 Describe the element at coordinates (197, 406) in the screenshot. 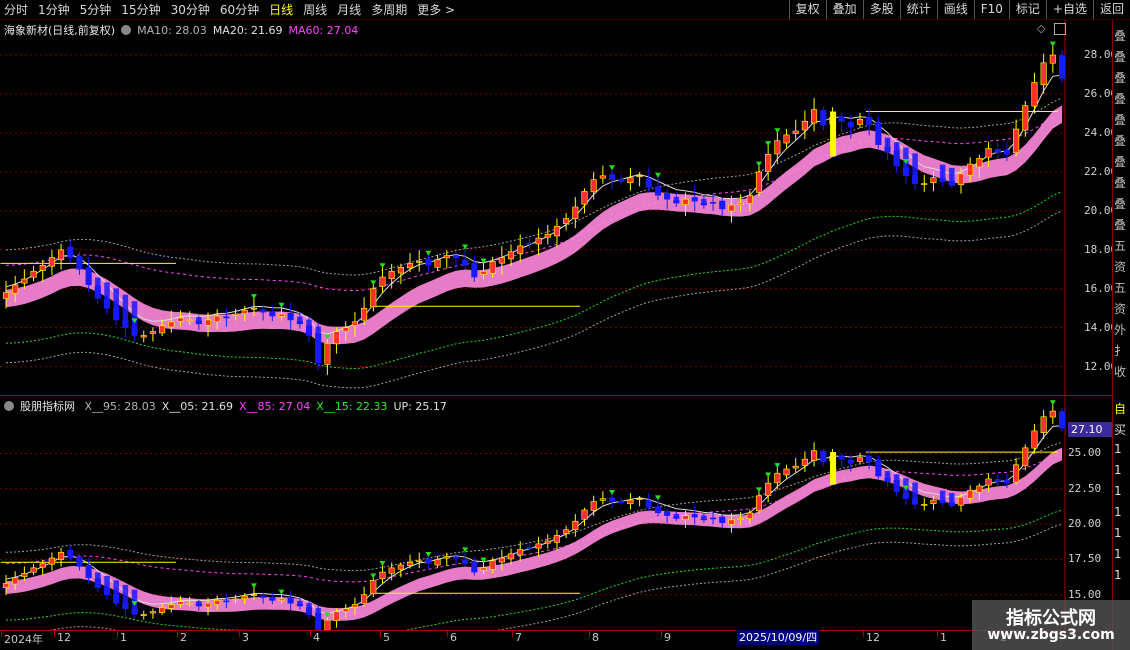

I see `indicator-legend-1: X__05: 21.69` at that location.